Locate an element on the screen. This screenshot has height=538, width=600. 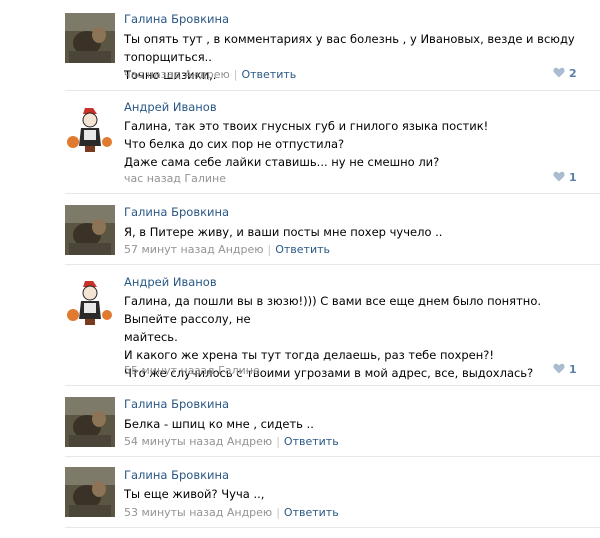
comment-meta: 53 минуты назад Андрею | Ответить is located at coordinates (231, 512).